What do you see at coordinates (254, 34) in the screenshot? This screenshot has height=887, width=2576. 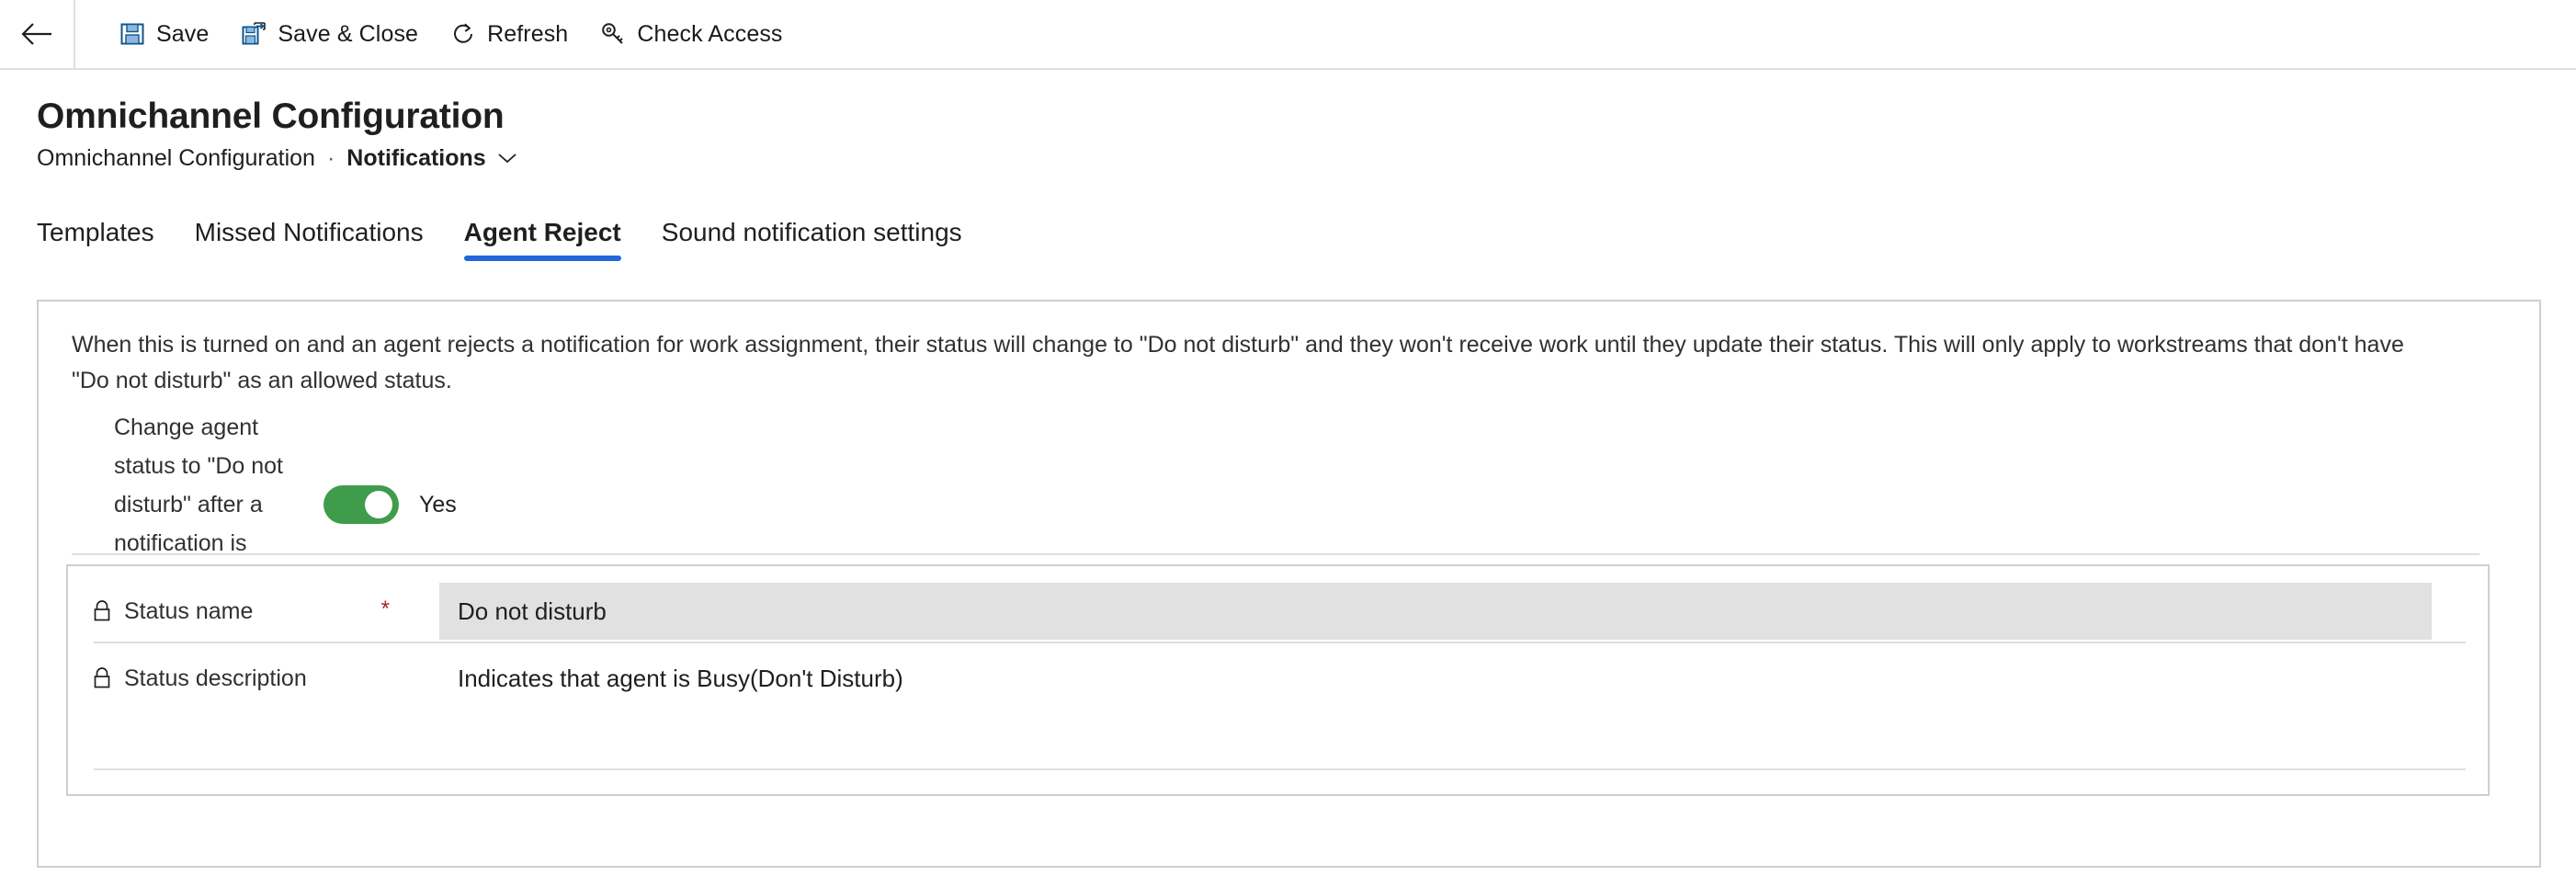 I see `save-and-close-icon` at bounding box center [254, 34].